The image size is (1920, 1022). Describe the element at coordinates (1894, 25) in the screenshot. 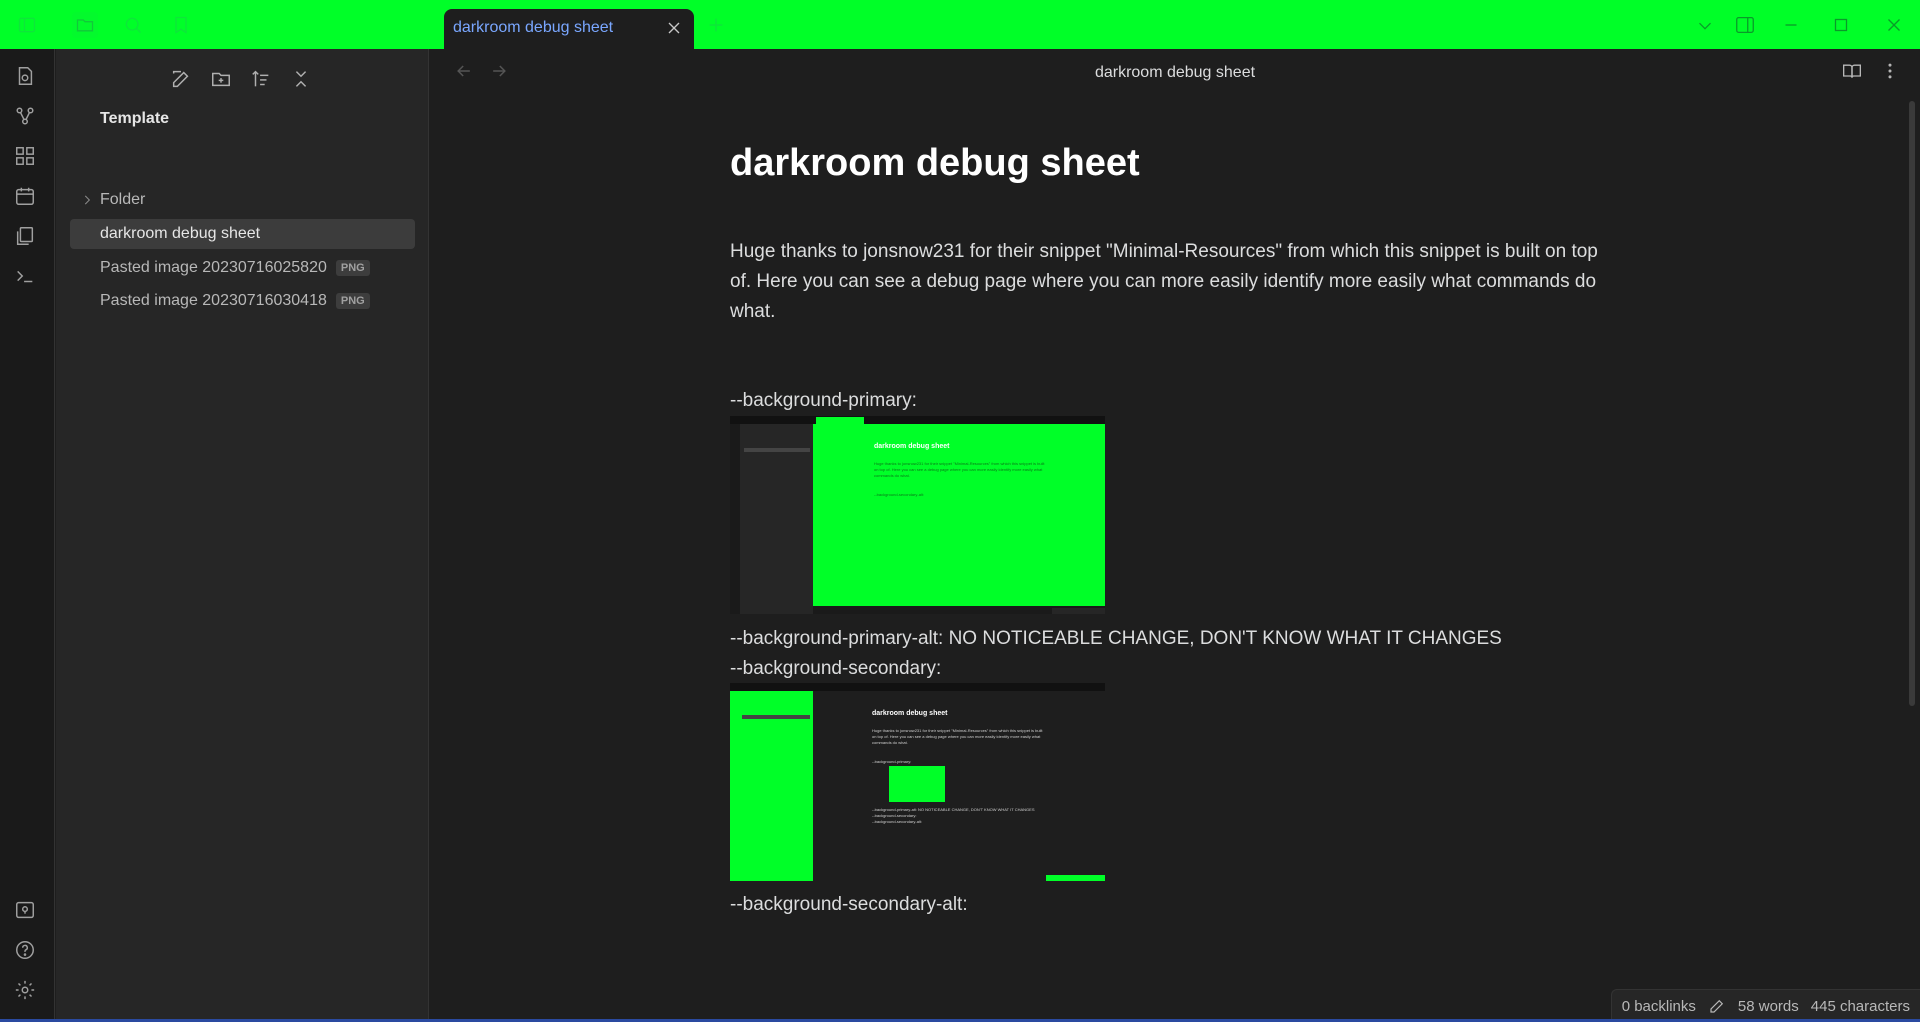

I see `window-close-icon` at that location.